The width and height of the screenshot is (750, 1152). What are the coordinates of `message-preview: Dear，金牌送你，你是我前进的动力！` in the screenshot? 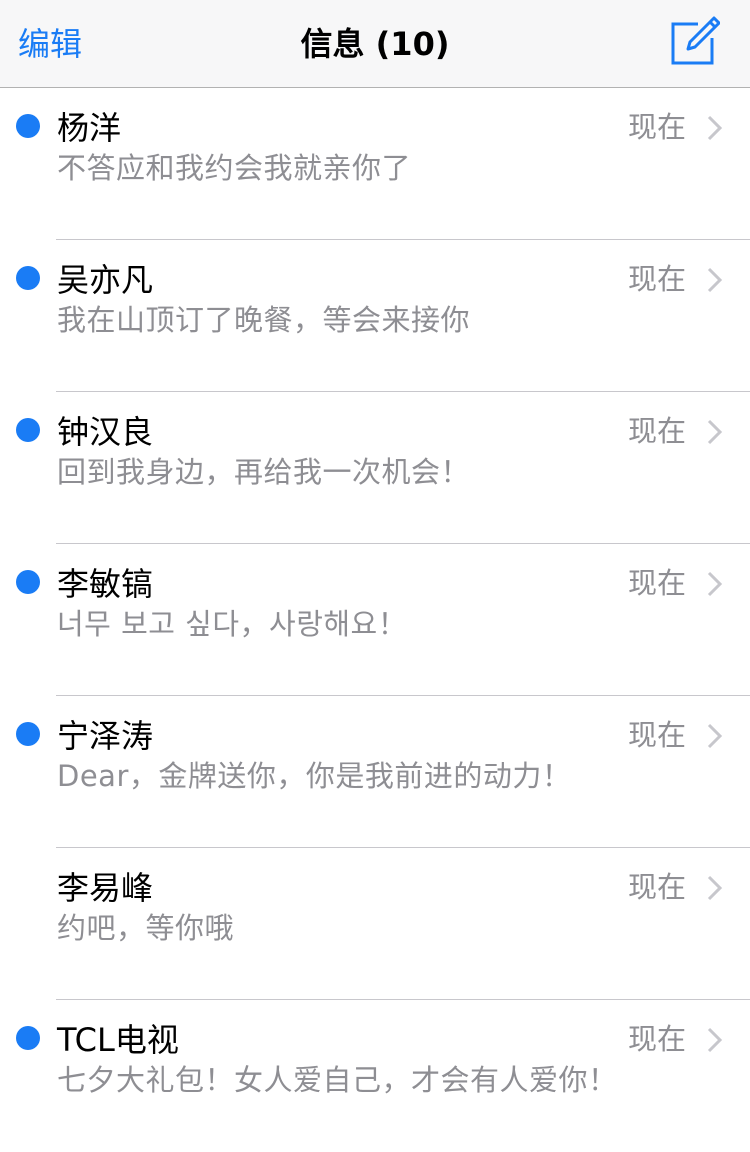 It's located at (314, 776).